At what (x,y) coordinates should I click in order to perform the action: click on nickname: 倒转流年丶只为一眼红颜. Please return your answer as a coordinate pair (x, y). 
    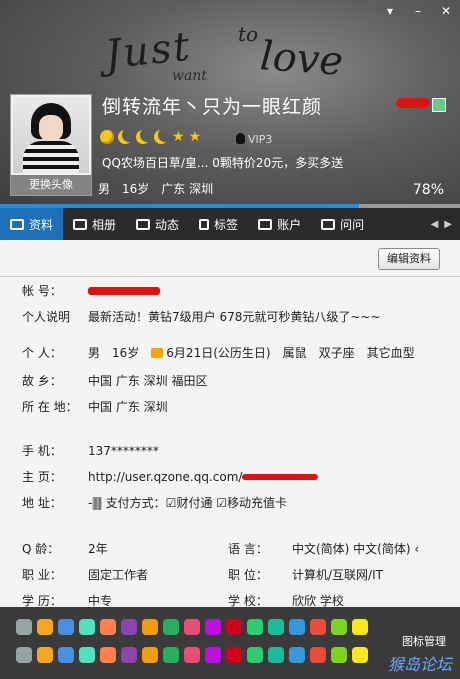
    Looking at the image, I should click on (212, 107).